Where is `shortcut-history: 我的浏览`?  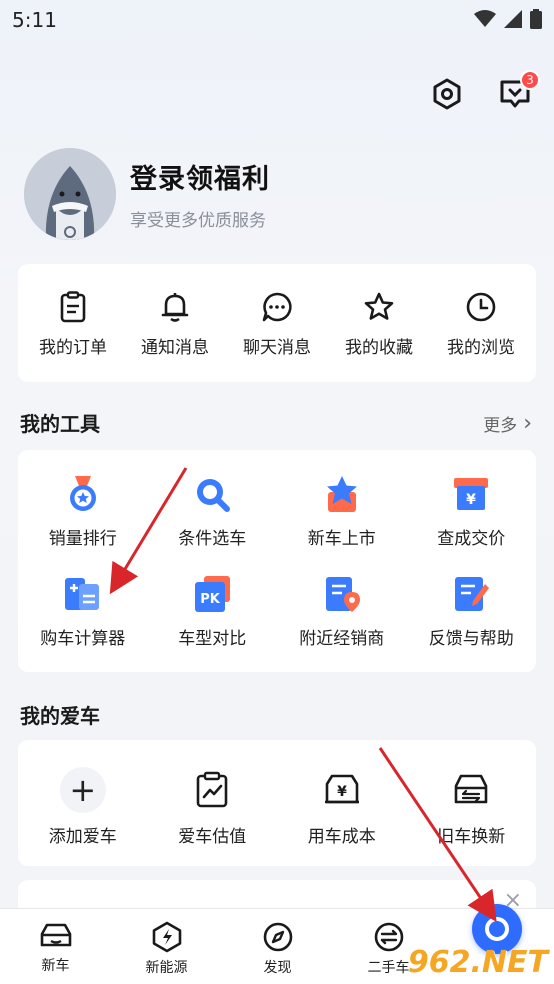 shortcut-history: 我的浏览 is located at coordinates (481, 323).